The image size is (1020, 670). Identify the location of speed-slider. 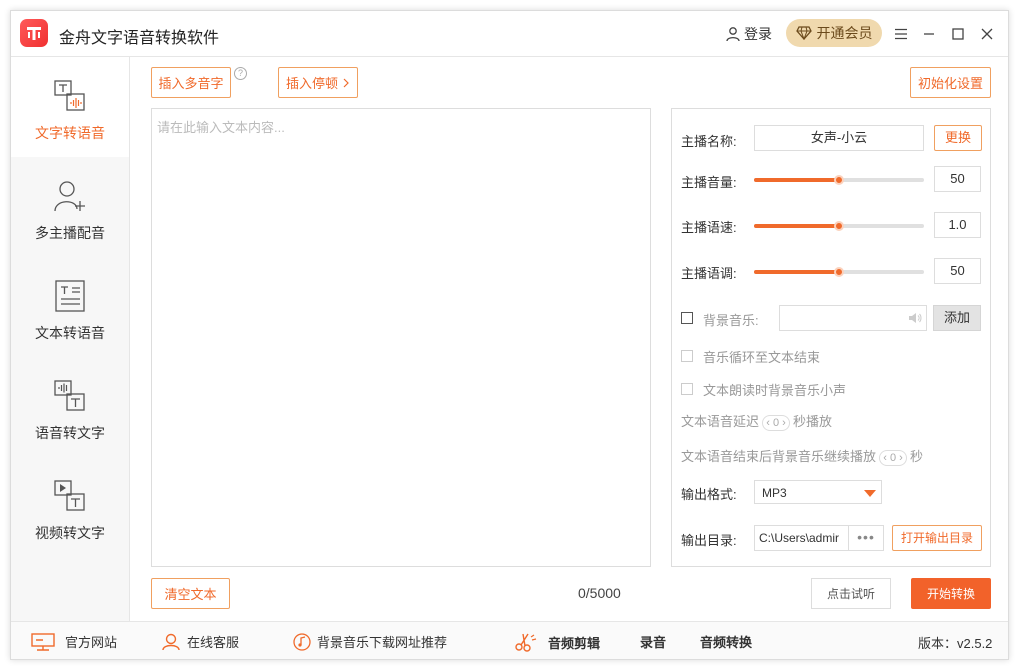
(839, 226).